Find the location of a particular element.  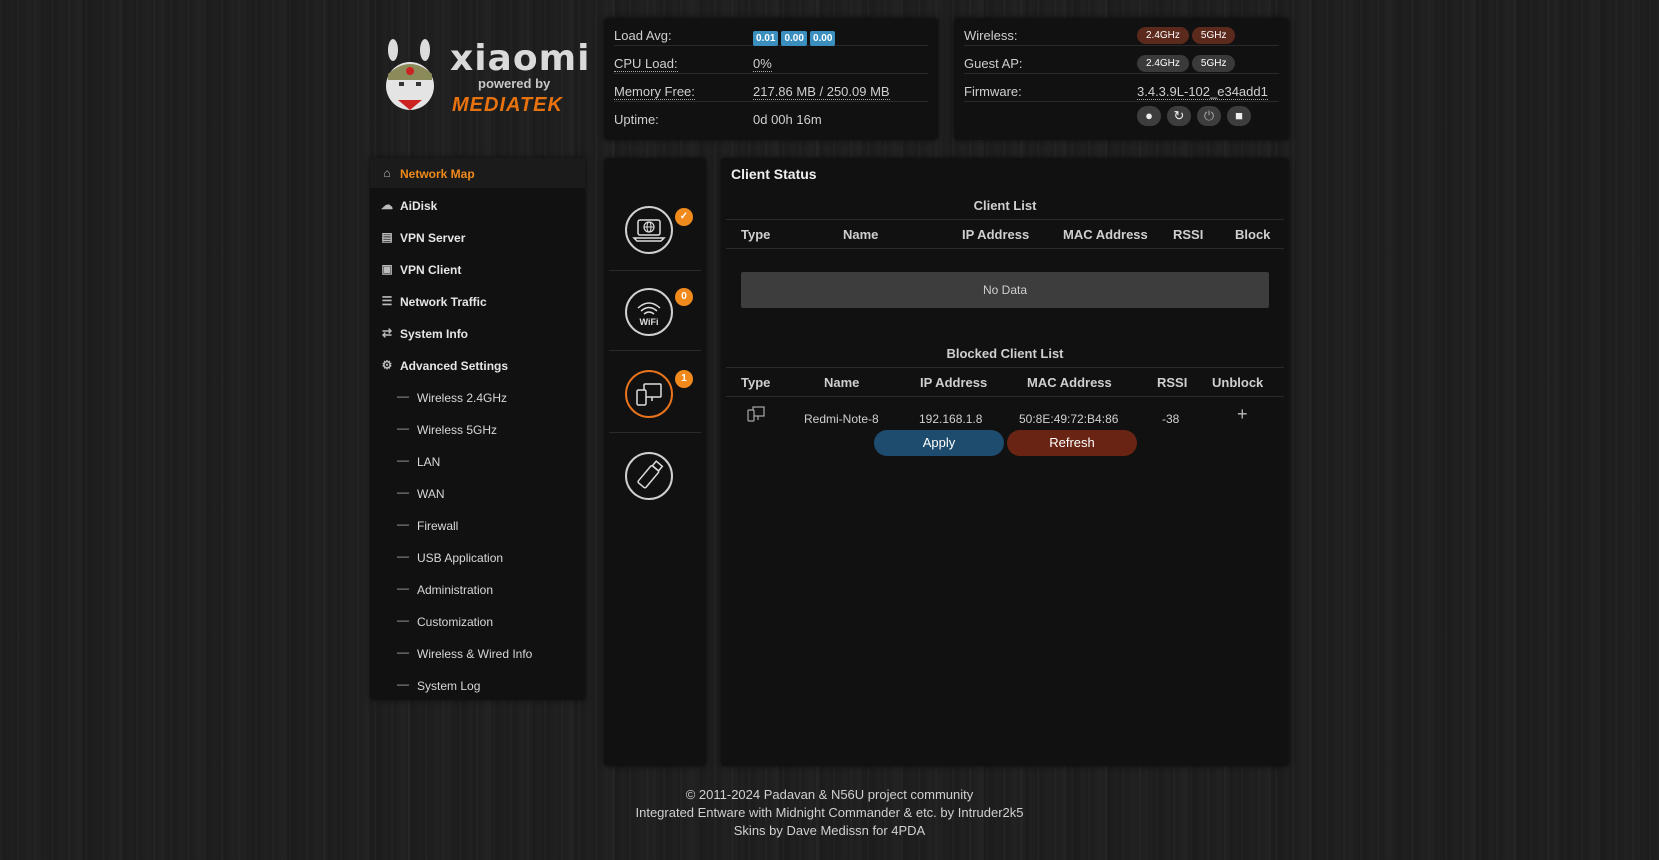

sidebar-subitem-wireless-5: — Wireless 5GHz is located at coordinates (477, 429).